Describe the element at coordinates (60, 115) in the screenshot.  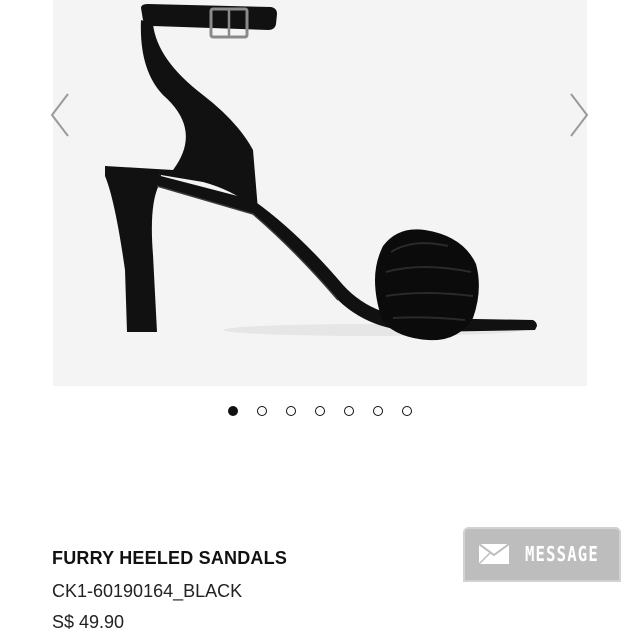
I see `chevron-left-icon` at that location.